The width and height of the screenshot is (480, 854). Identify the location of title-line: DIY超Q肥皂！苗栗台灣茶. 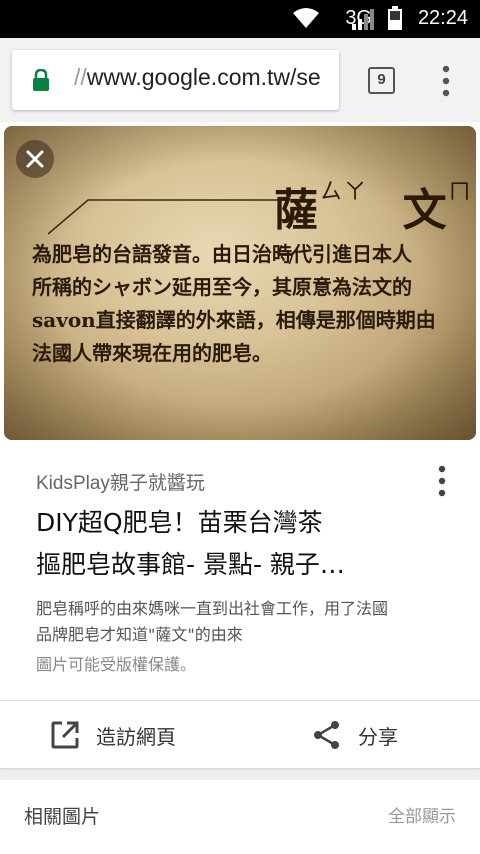
(179, 522).